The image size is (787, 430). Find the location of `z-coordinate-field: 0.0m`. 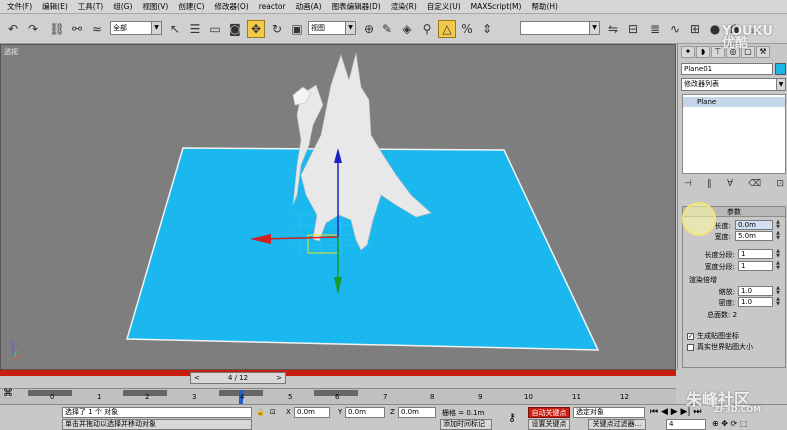

z-coordinate-field: 0.0m is located at coordinates (417, 412).